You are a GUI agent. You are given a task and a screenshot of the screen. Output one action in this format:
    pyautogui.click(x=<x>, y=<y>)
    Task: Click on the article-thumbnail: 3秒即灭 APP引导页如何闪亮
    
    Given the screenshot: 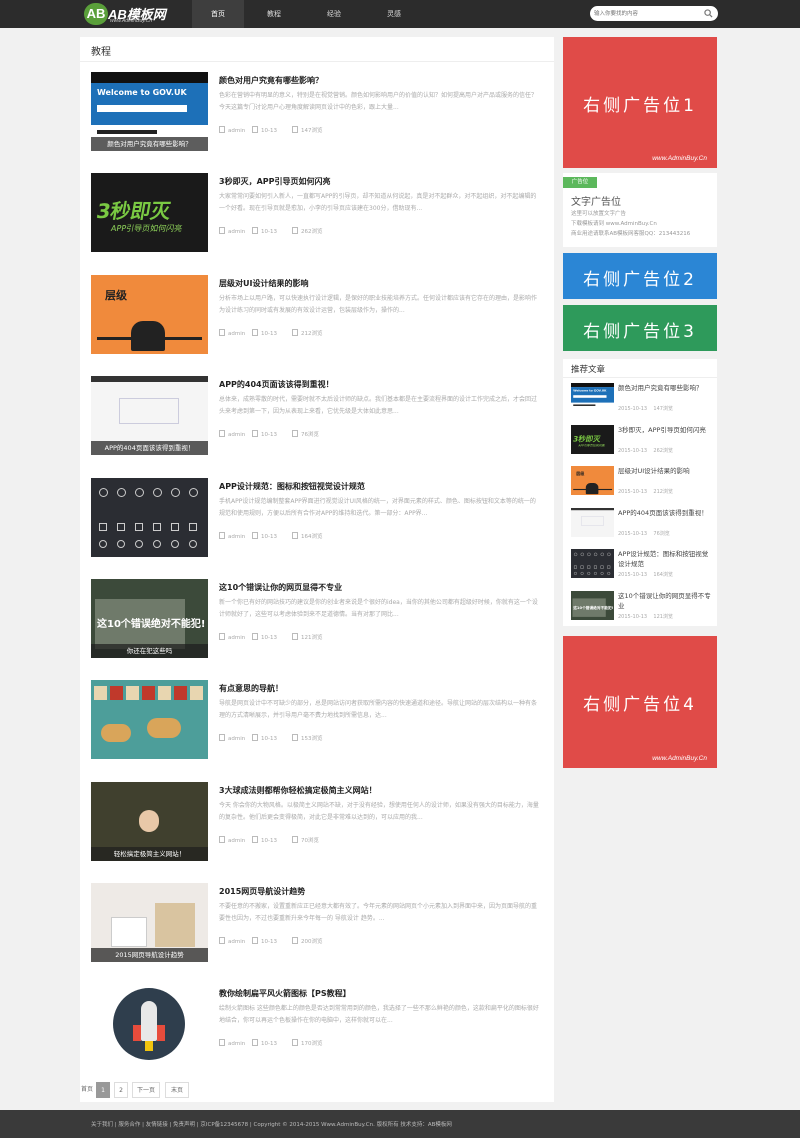 What is the action you would take?
    pyautogui.click(x=149, y=213)
    